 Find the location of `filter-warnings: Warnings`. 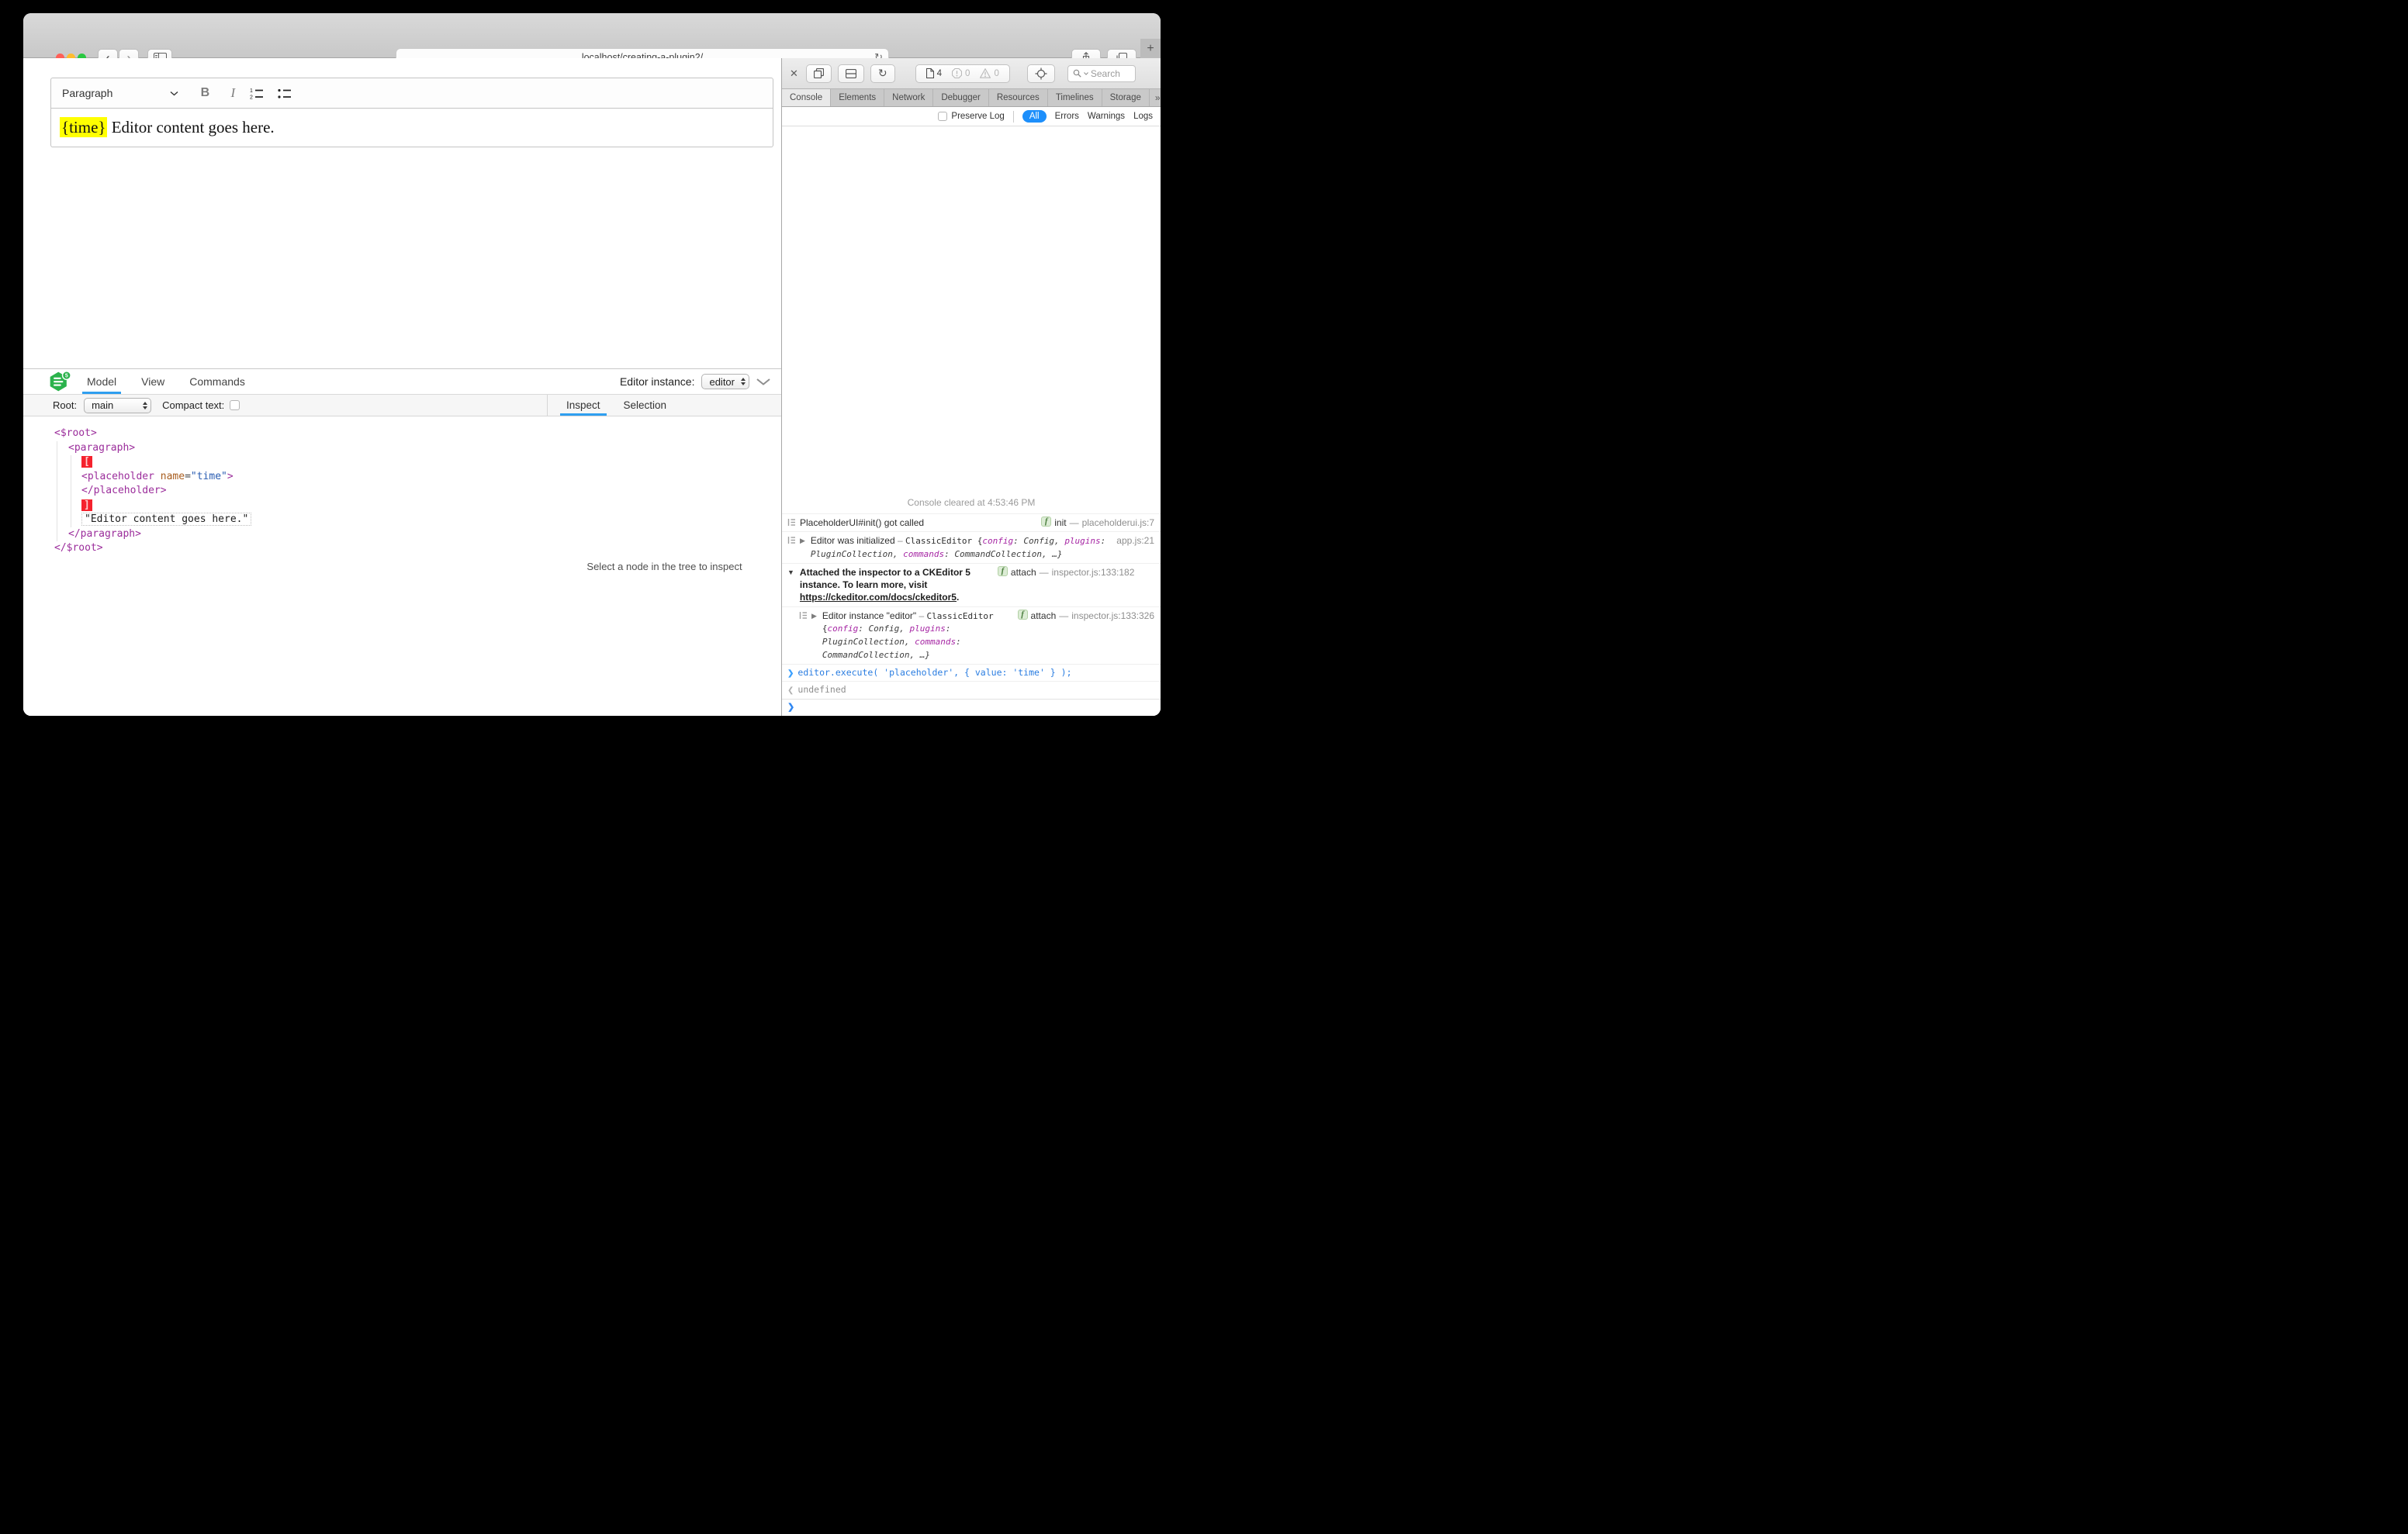

filter-warnings: Warnings is located at coordinates (1106, 116).